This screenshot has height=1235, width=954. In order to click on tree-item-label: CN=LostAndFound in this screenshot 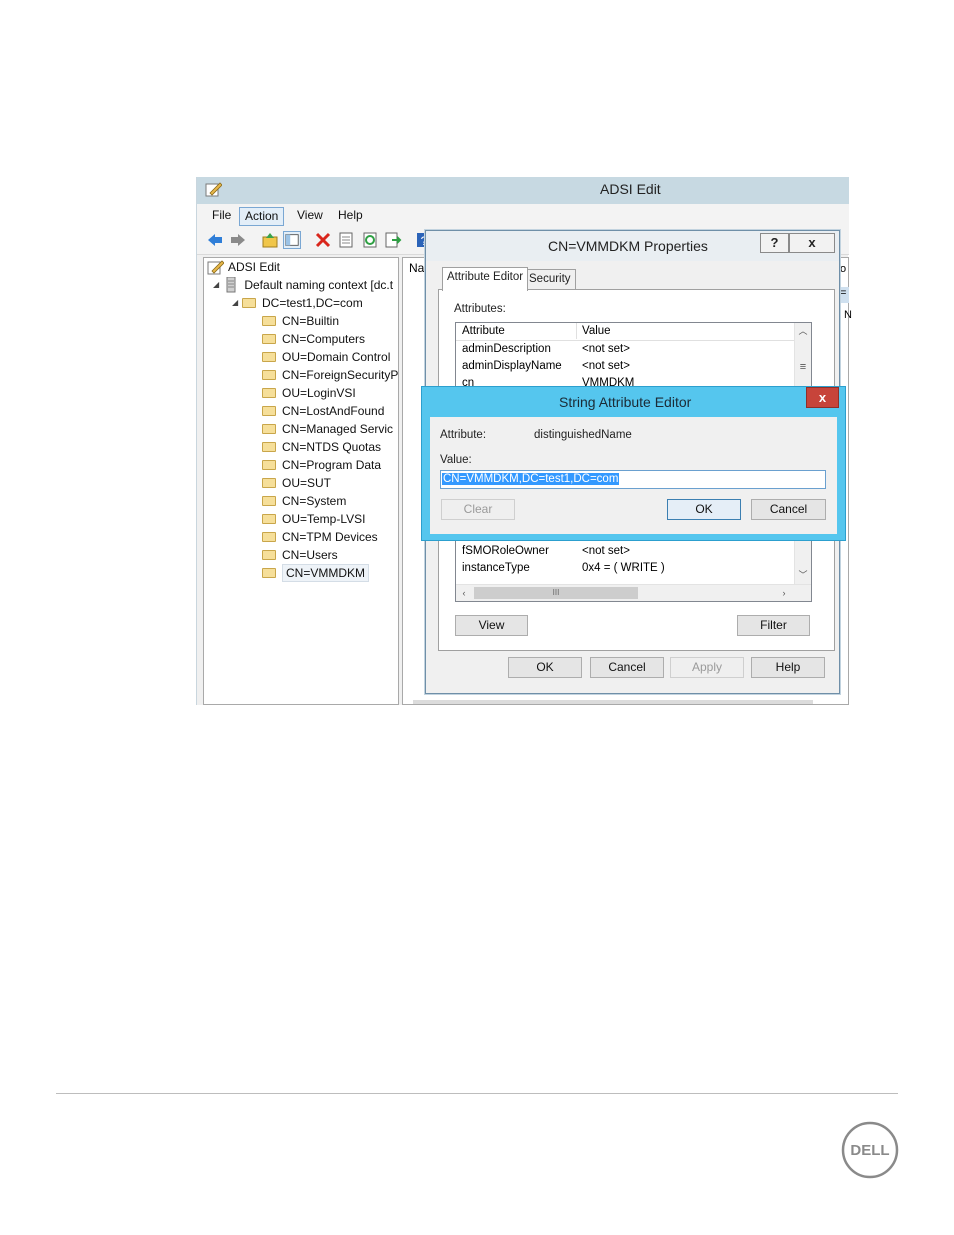, I will do `click(333, 411)`.